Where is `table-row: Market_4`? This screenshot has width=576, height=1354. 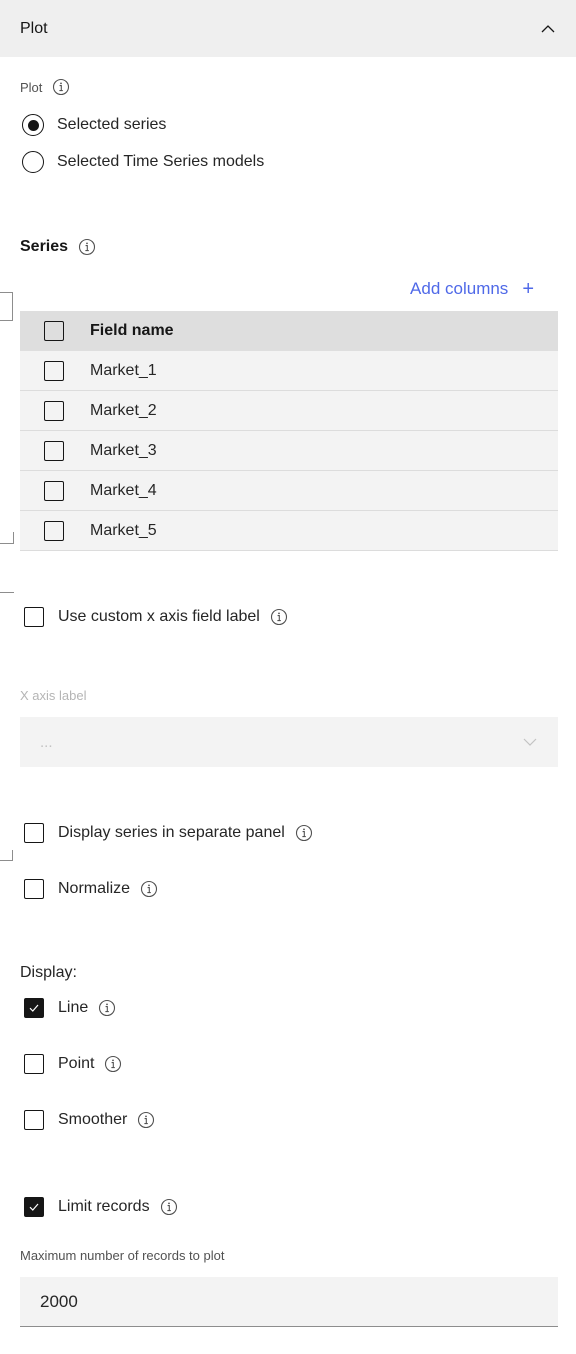
table-row: Market_4 is located at coordinates (289, 491).